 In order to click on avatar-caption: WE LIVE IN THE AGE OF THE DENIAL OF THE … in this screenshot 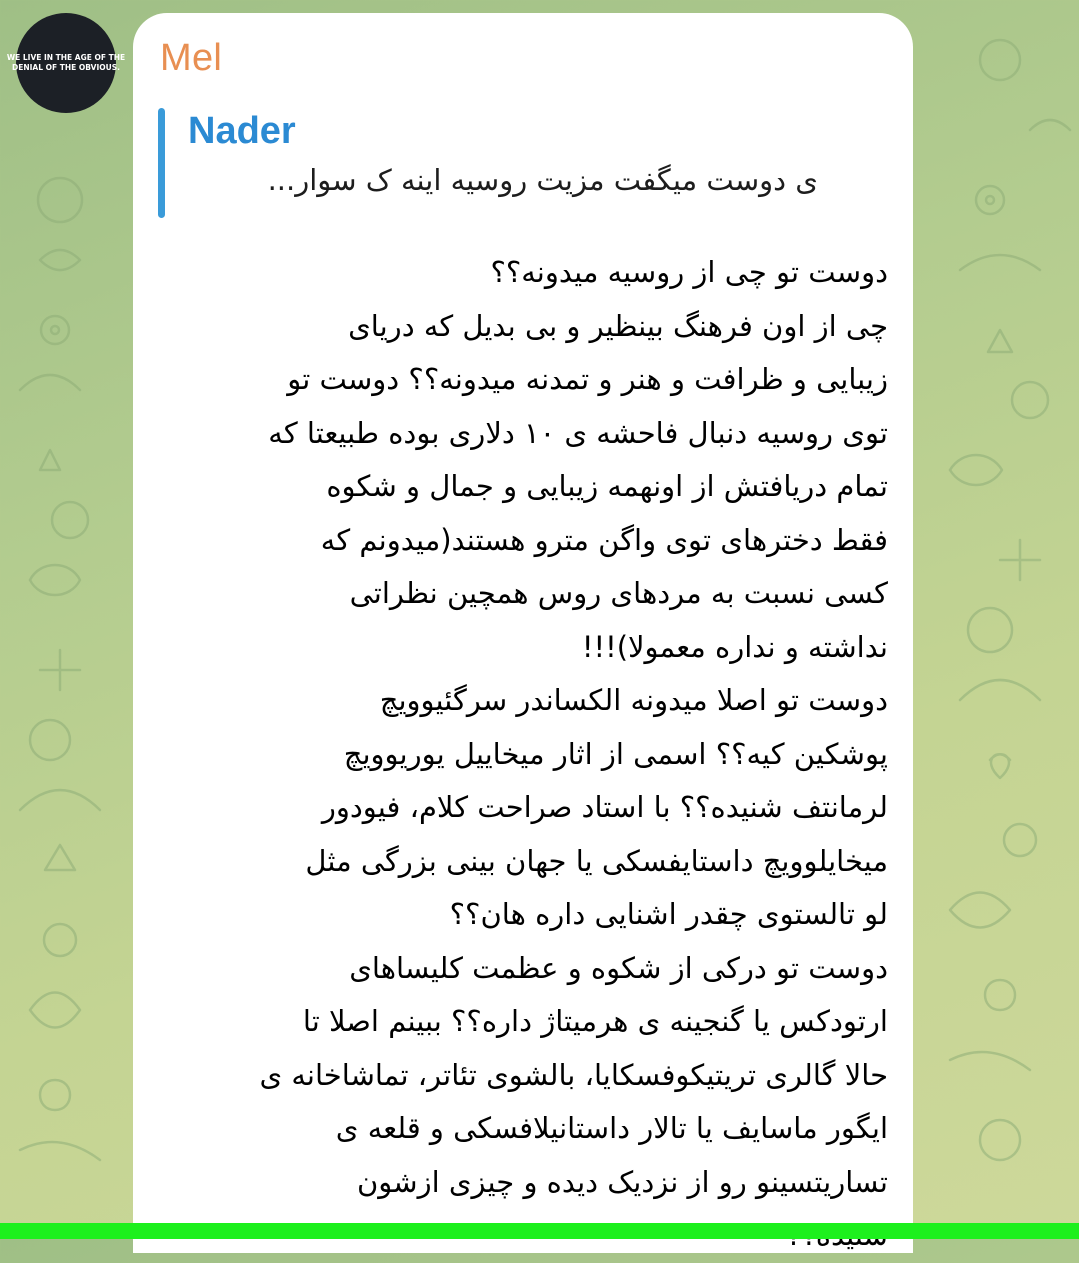, I will do `click(66, 63)`.